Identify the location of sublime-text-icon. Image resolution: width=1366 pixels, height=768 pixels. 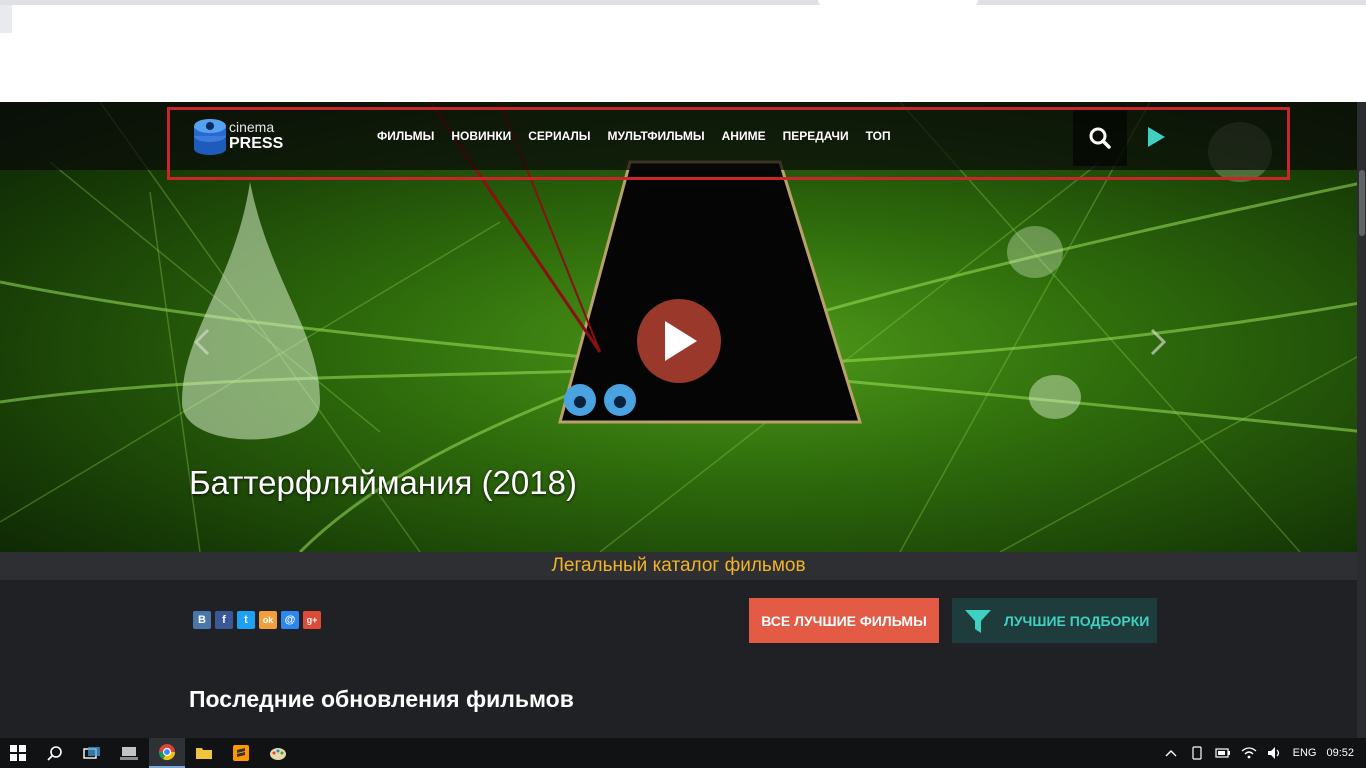
(241, 753).